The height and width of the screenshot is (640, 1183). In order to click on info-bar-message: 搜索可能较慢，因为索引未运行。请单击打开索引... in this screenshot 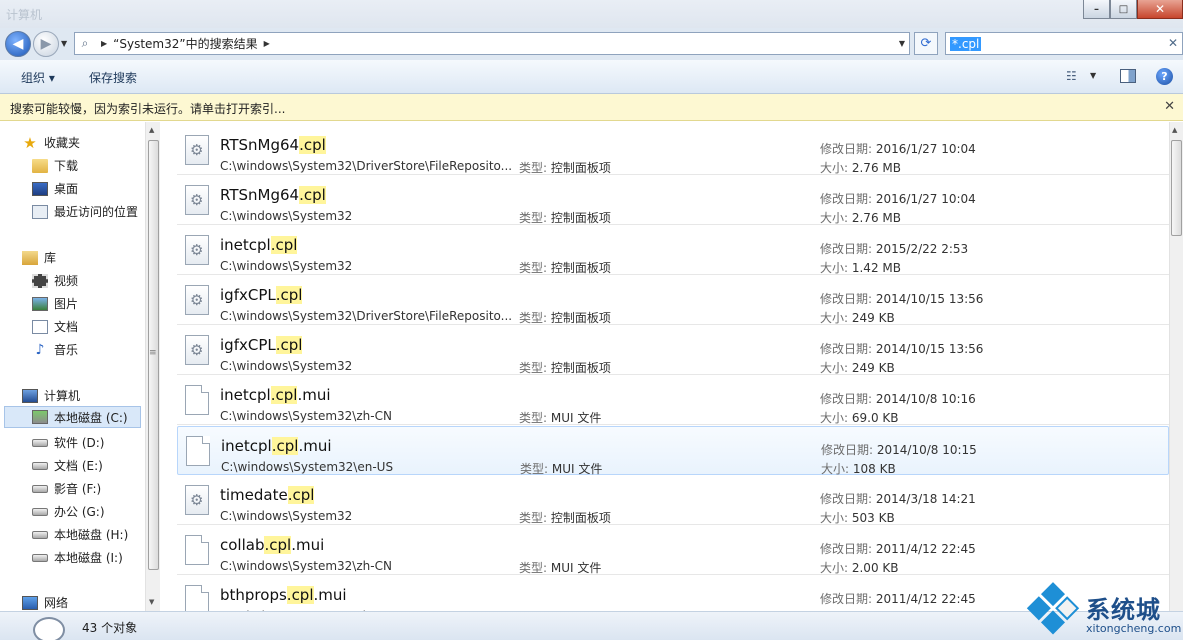, I will do `click(147, 108)`.